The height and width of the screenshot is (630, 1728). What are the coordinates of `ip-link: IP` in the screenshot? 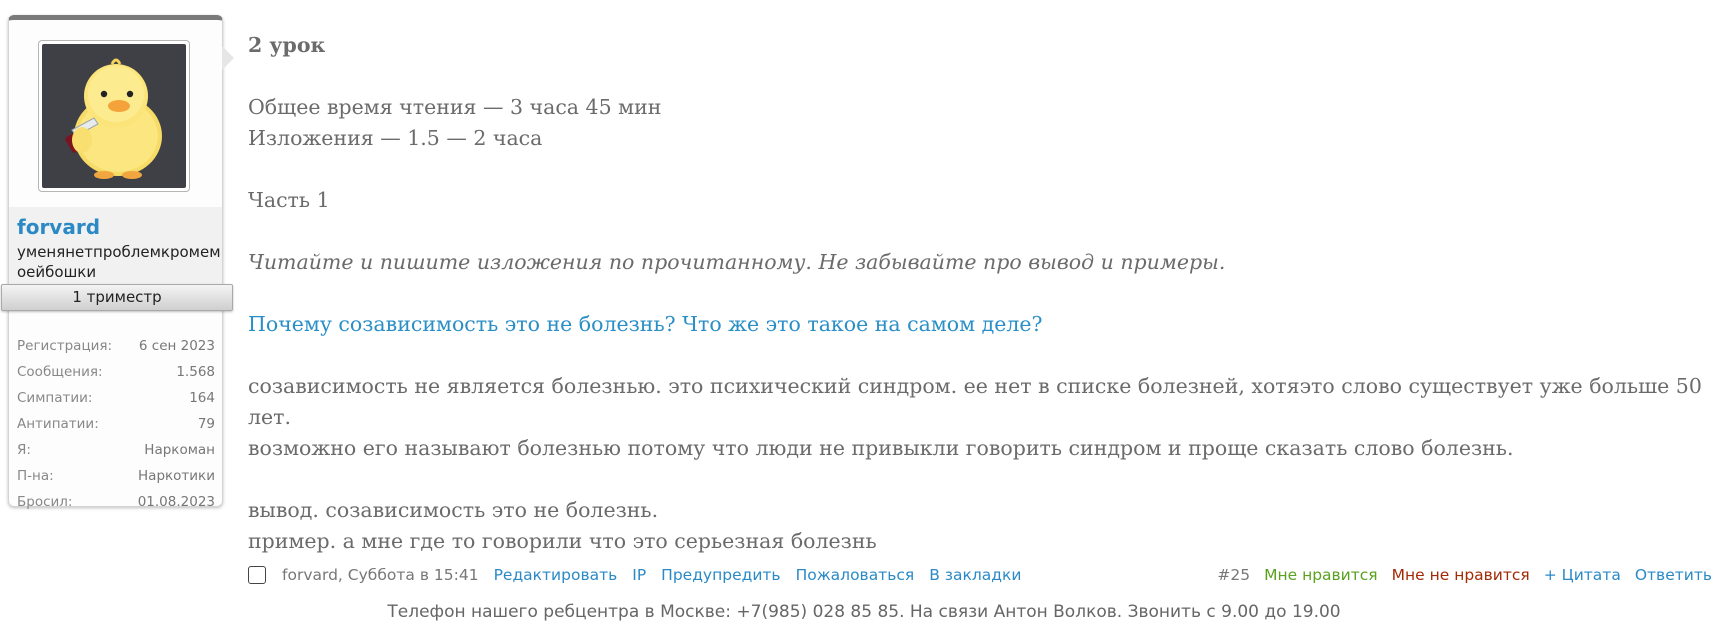 It's located at (639, 575).